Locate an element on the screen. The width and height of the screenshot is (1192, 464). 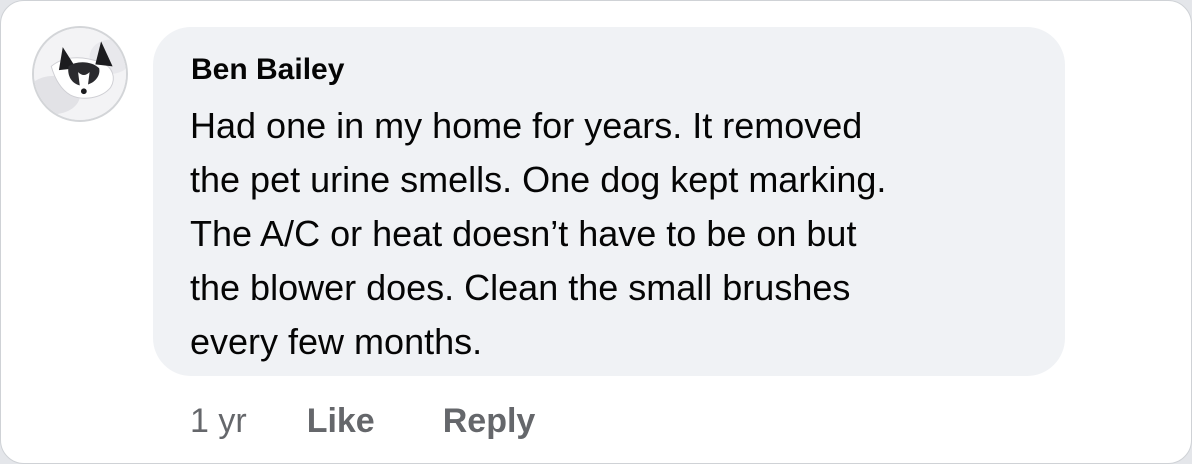
comment-author: Ben Bailey is located at coordinates (267, 70).